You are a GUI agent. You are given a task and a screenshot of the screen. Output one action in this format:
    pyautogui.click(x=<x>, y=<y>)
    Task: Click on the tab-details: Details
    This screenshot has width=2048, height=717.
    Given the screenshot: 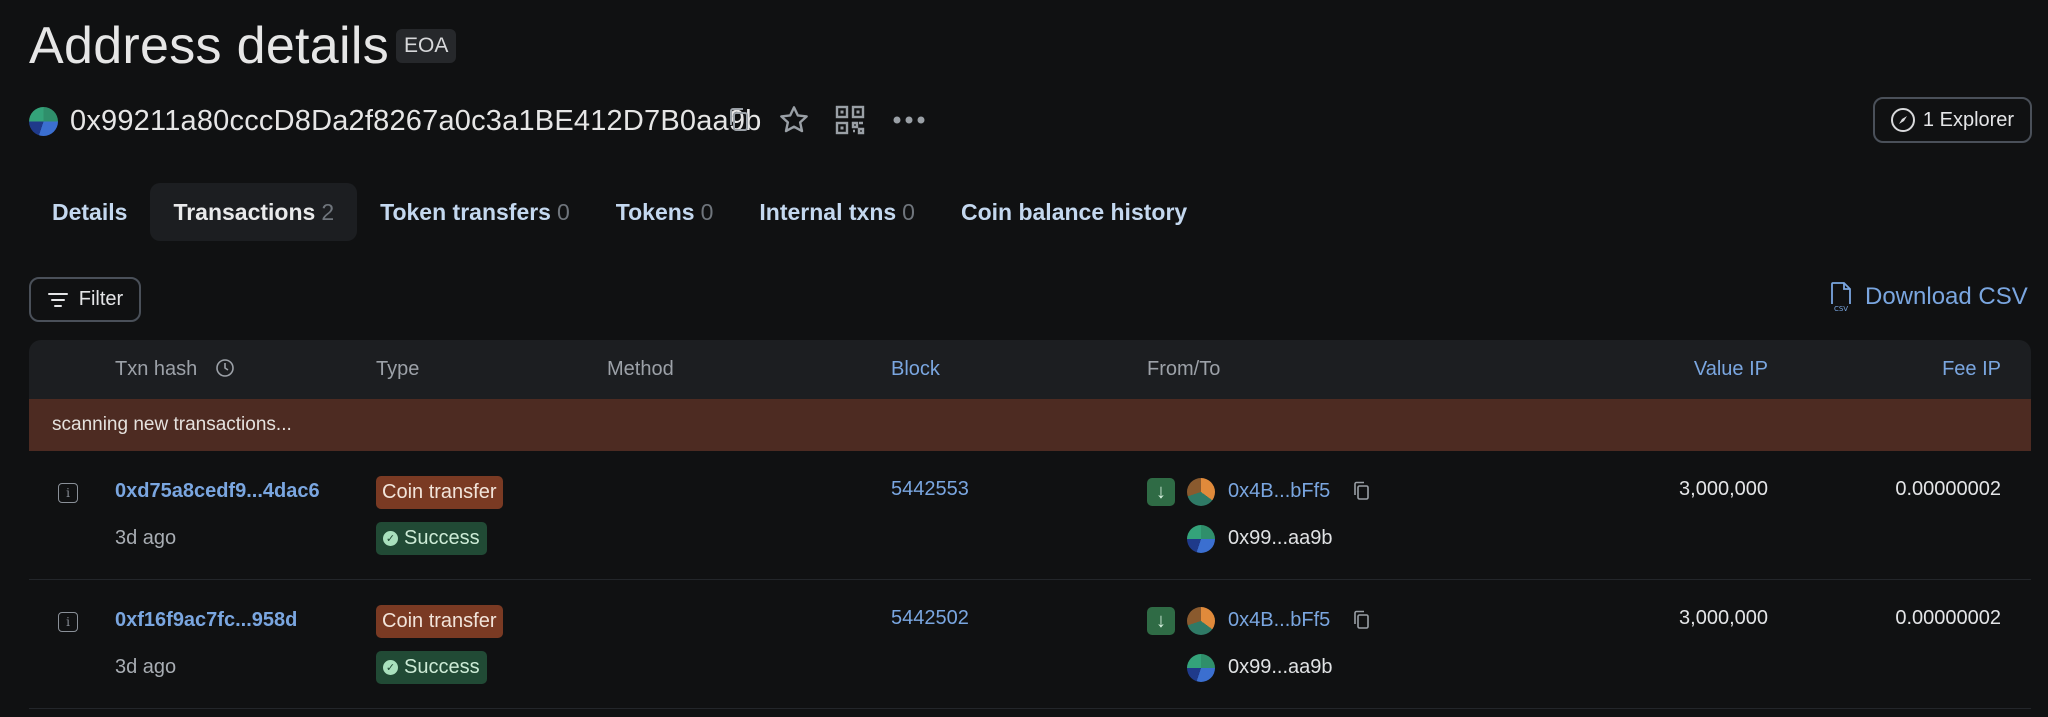 What is the action you would take?
    pyautogui.click(x=89, y=212)
    